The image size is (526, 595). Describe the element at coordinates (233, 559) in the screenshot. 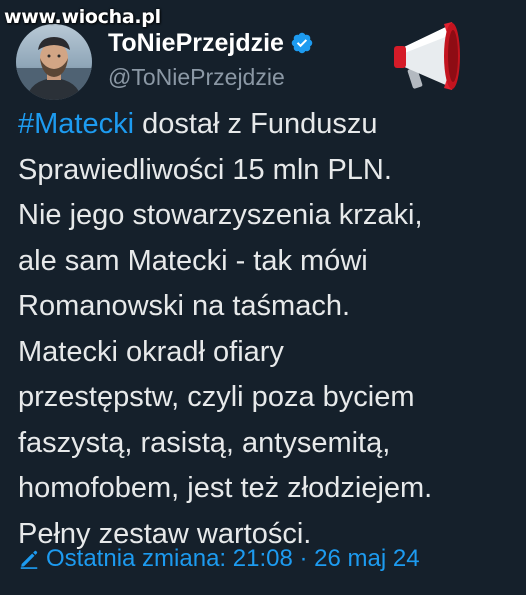

I see `edited-text: Ostatnia zmiana: 21:08 · 26 maj 24` at that location.